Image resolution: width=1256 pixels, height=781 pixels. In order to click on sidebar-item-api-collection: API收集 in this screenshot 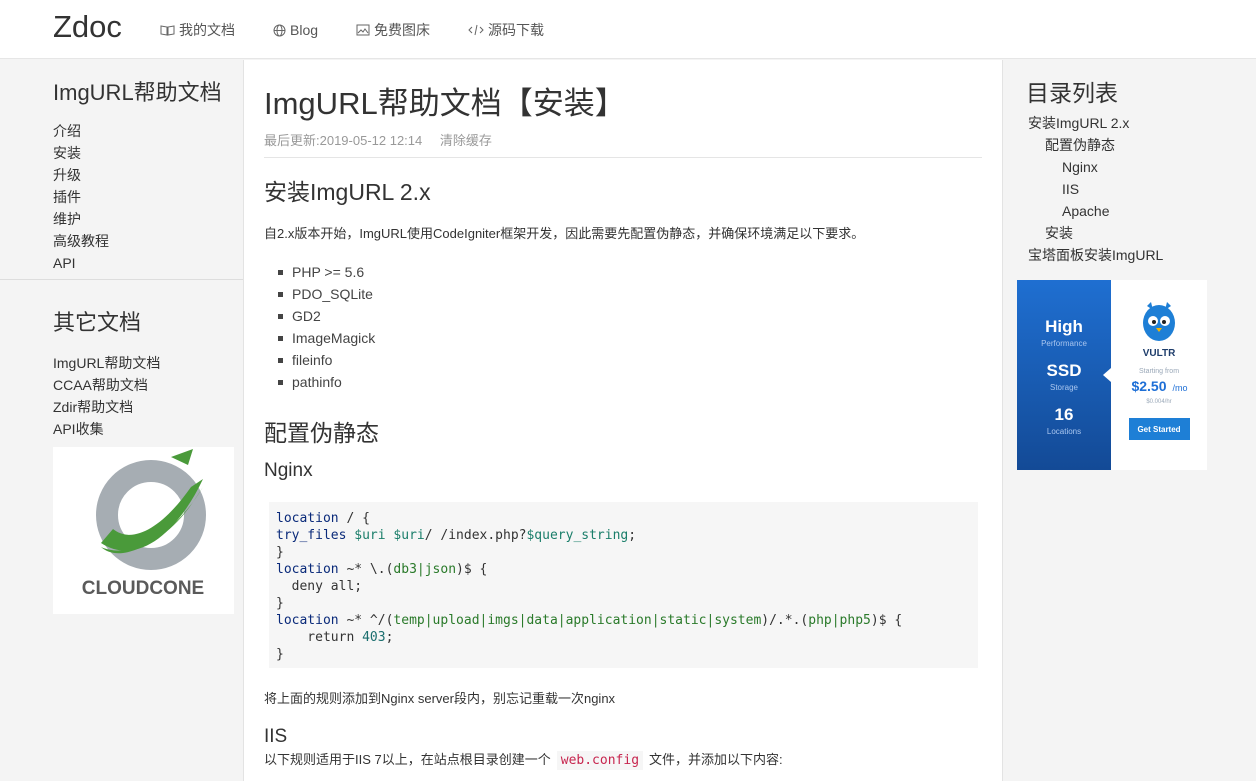, I will do `click(148, 429)`.